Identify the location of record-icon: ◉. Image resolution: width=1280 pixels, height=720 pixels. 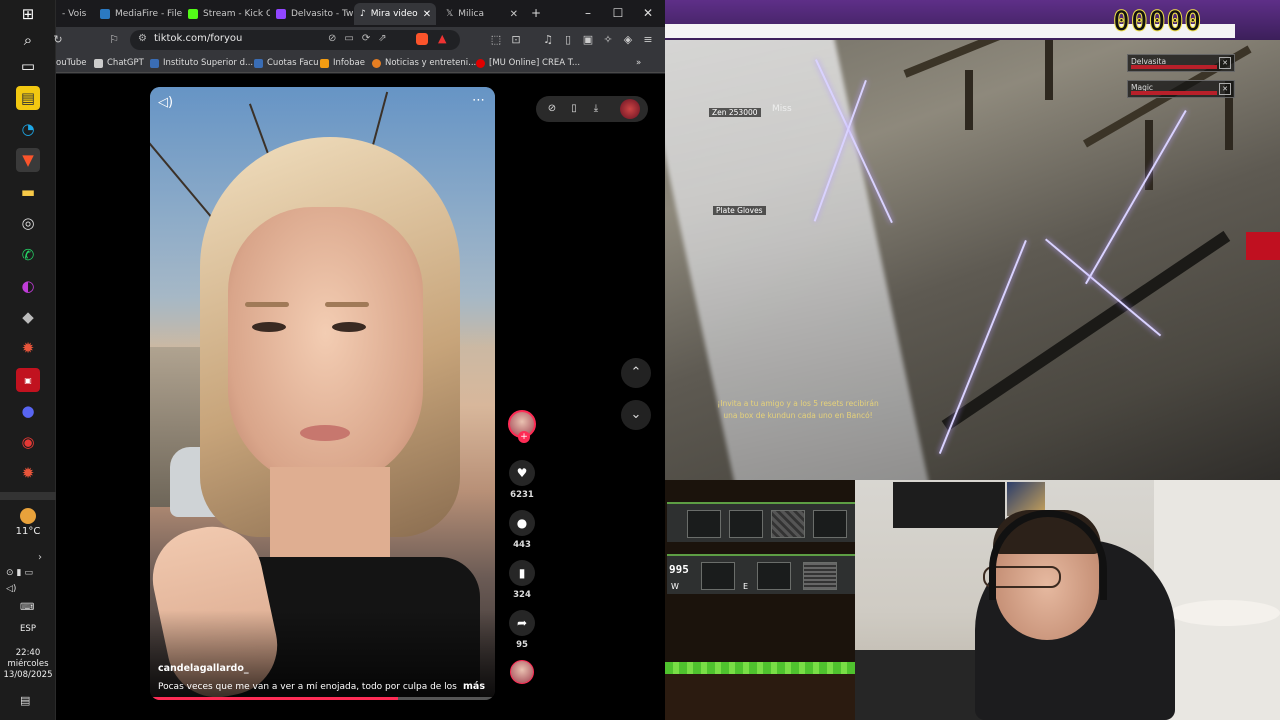
(28, 442).